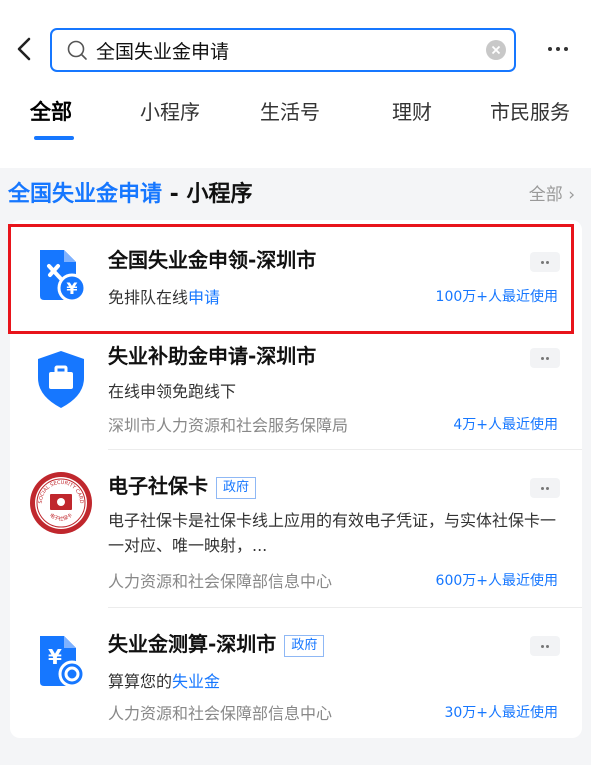 The height and width of the screenshot is (765, 591). I want to click on result-org: 深圳市人力资源和社会服务保障局, so click(228, 425).